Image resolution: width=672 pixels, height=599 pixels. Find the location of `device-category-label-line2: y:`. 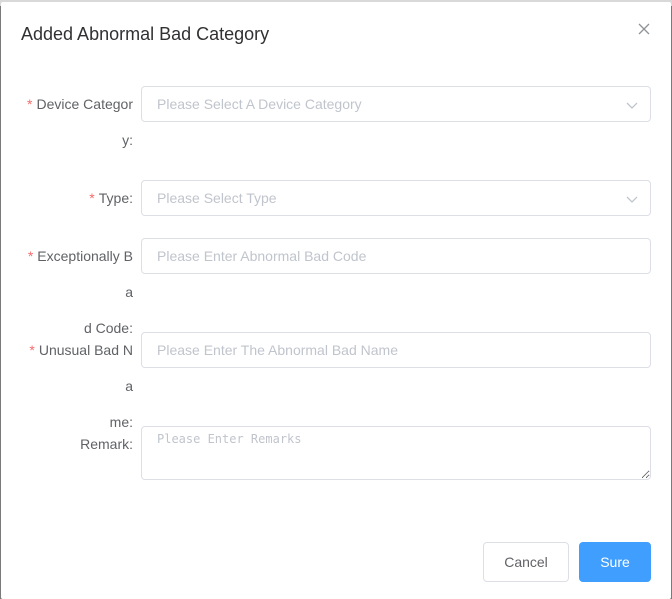

device-category-label-line2: y: is located at coordinates (127, 140).